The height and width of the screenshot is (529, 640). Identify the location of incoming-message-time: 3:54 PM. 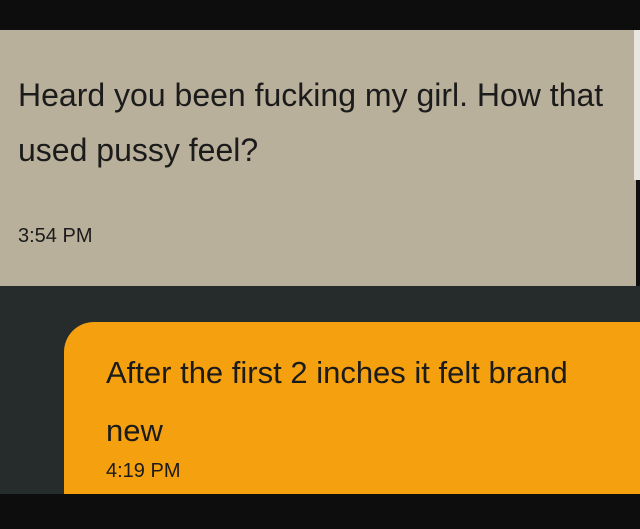
(55, 236).